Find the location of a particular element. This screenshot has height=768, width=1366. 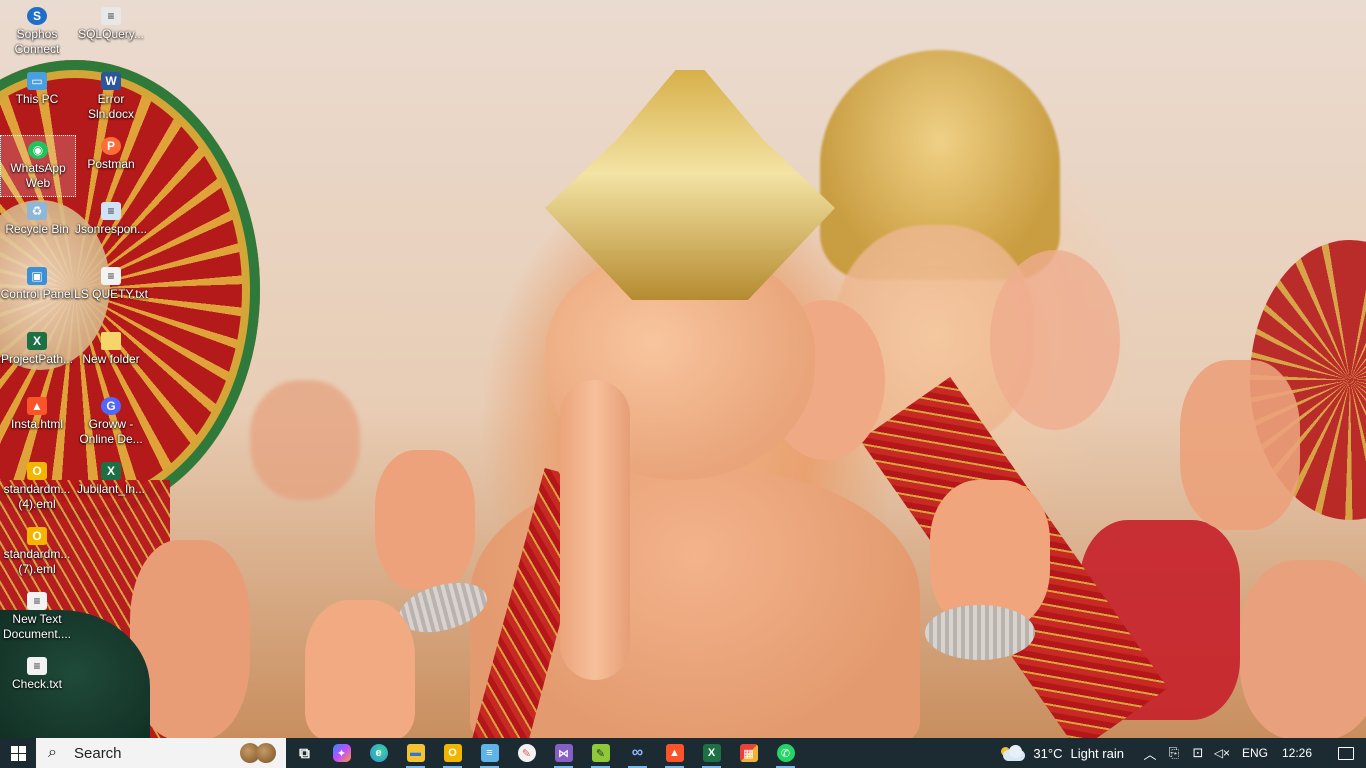

desktop-icon-recycle-bin: ♻ Recycle Bin is located at coordinates (37, 227).